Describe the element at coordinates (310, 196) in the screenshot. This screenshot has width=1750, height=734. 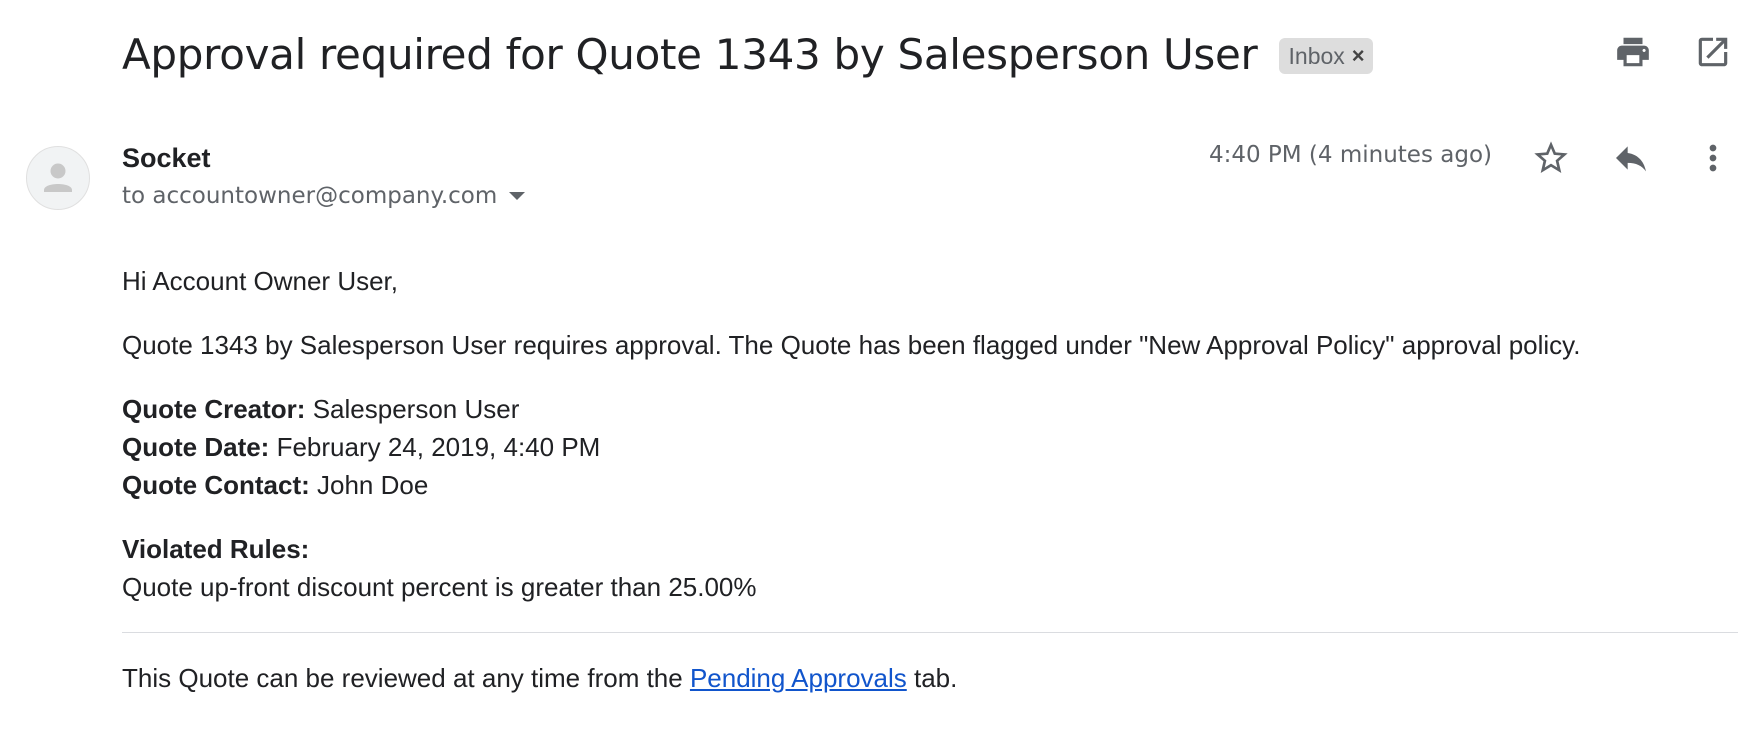
I see `recipient-text: to accountowner@company.com` at that location.